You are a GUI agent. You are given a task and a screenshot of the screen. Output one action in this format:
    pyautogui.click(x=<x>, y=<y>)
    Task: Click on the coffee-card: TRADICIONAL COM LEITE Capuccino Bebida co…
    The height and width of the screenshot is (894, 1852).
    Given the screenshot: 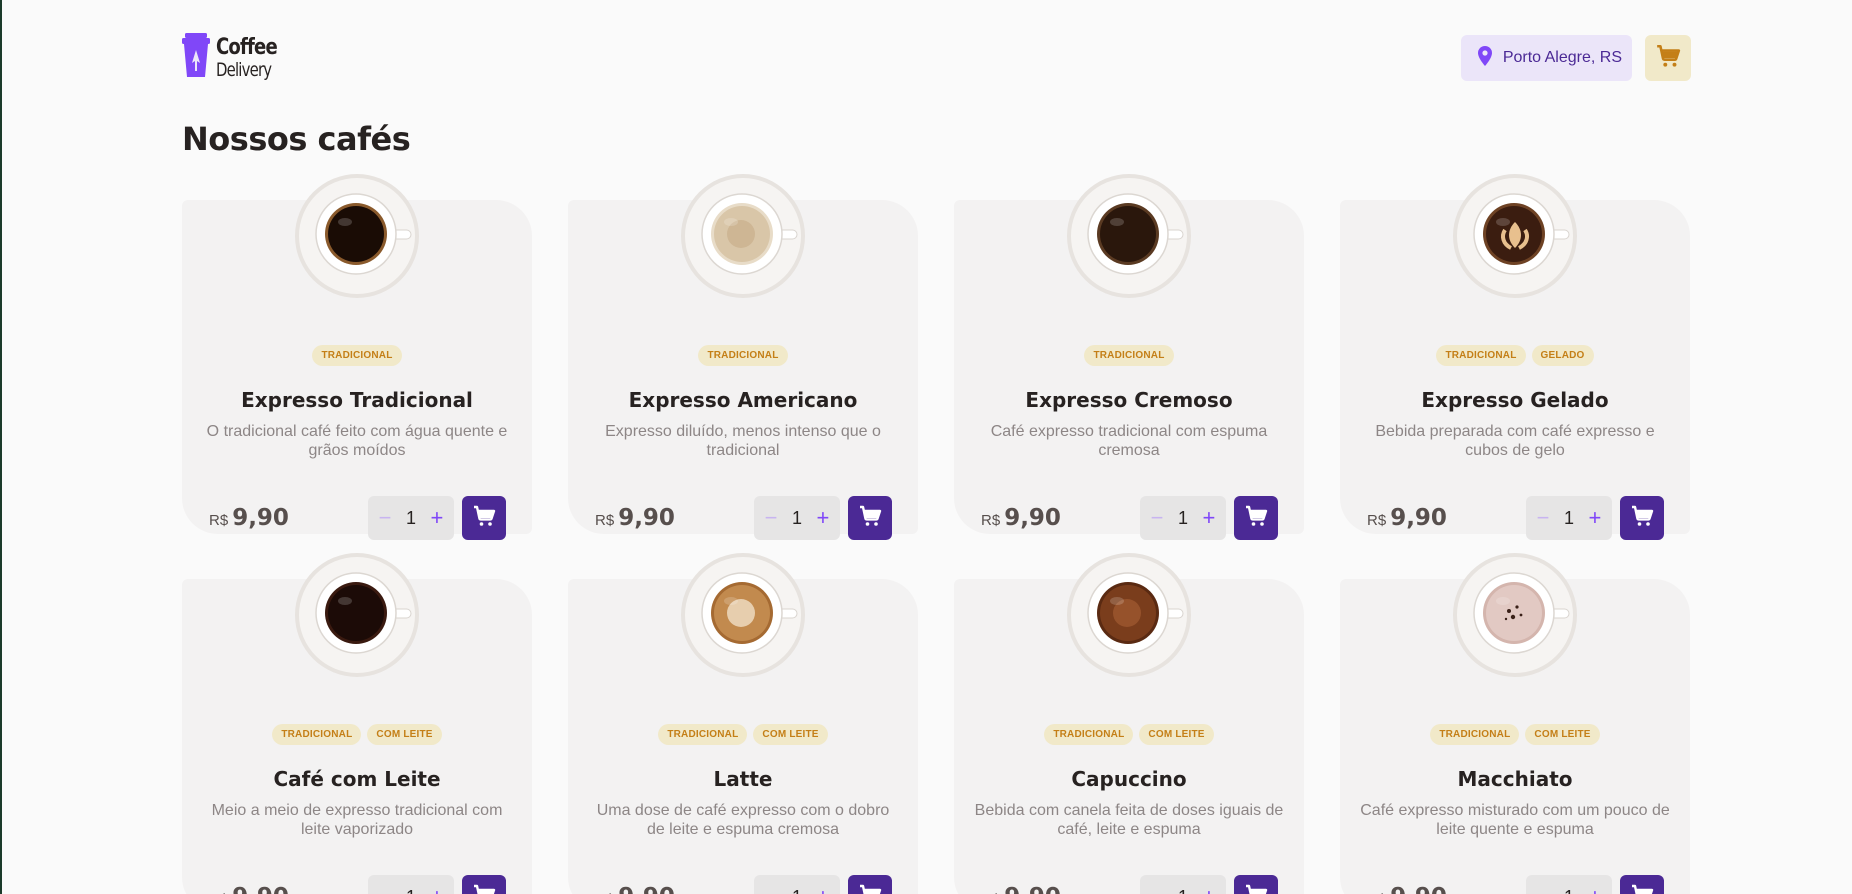 What is the action you would take?
    pyautogui.click(x=1129, y=723)
    